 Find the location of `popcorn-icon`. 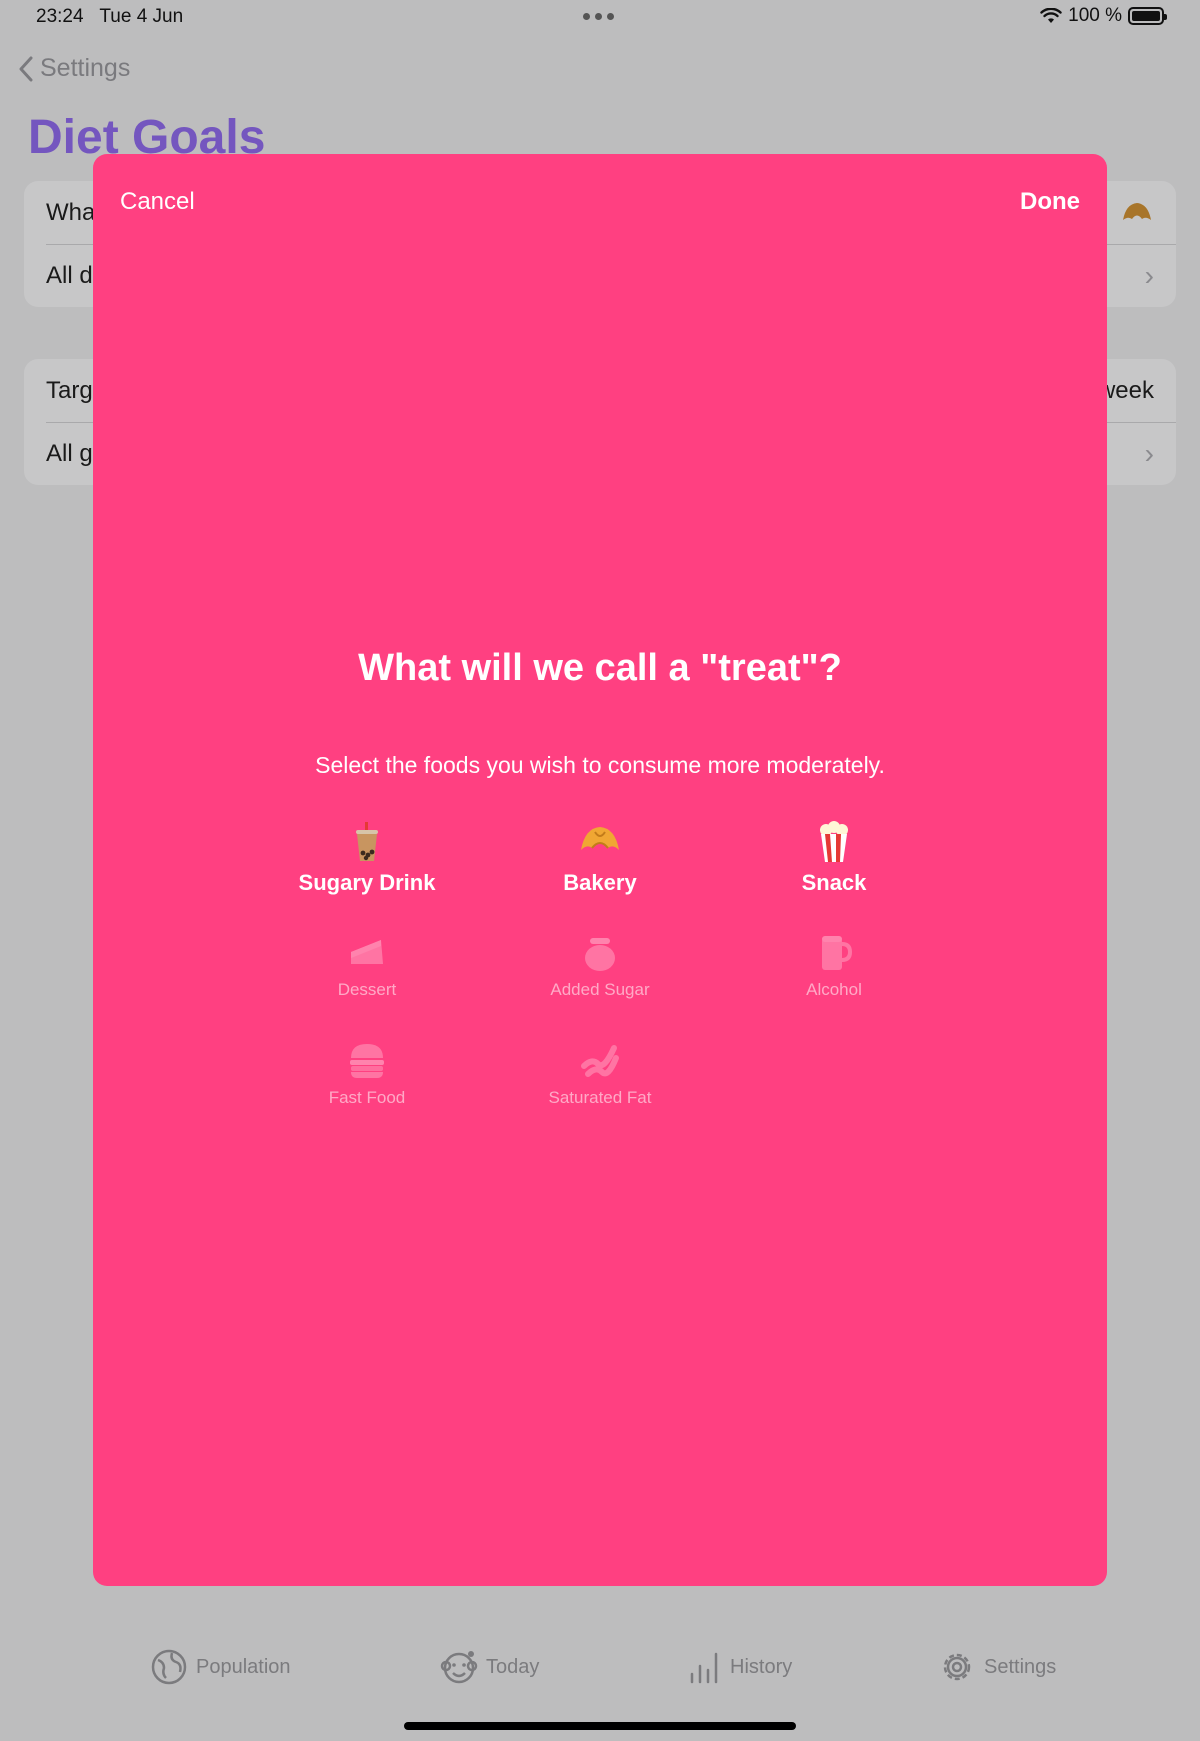

popcorn-icon is located at coordinates (834, 841).